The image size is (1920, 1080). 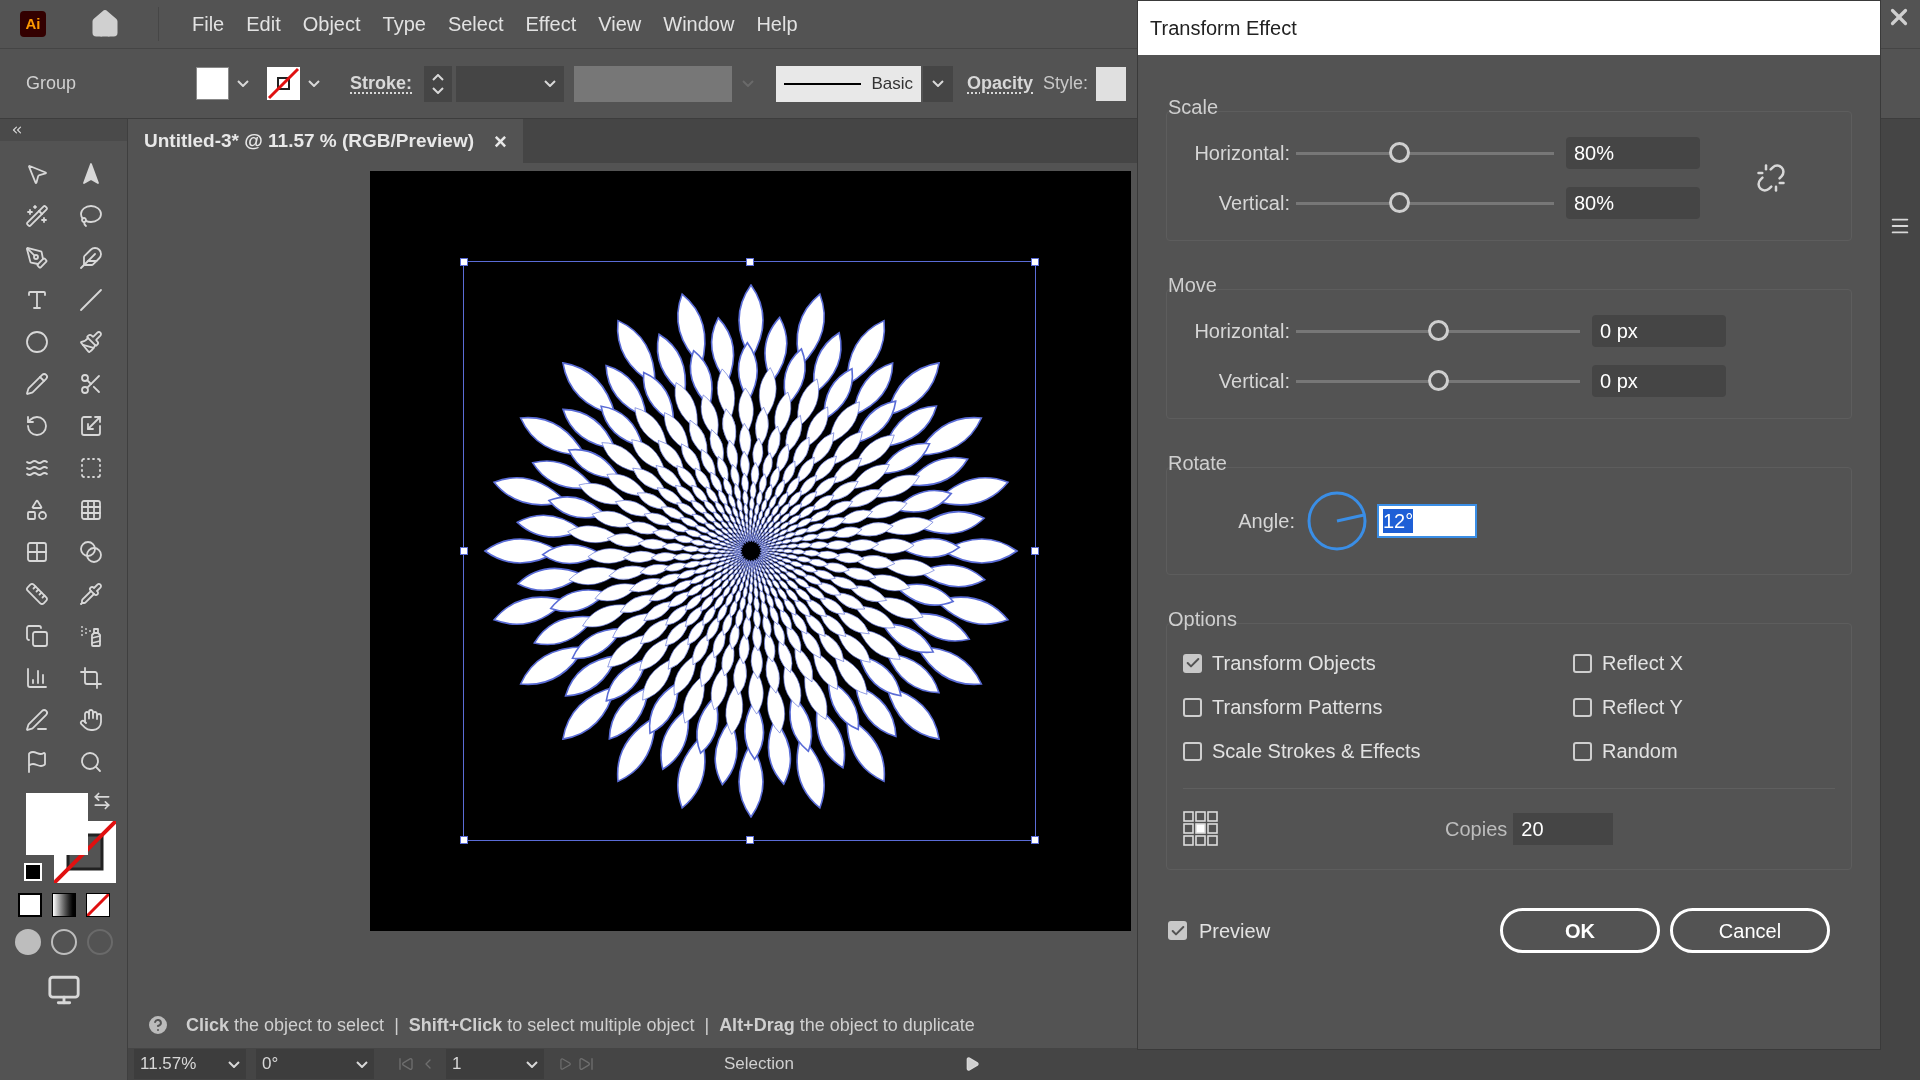 I want to click on menu-item: Effect, so click(x=551, y=24).